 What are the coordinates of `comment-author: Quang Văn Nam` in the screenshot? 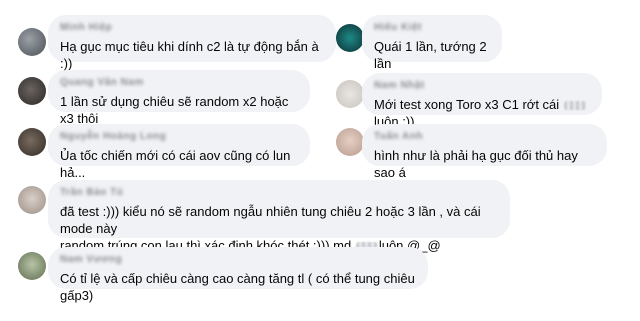 It's located at (179, 83).